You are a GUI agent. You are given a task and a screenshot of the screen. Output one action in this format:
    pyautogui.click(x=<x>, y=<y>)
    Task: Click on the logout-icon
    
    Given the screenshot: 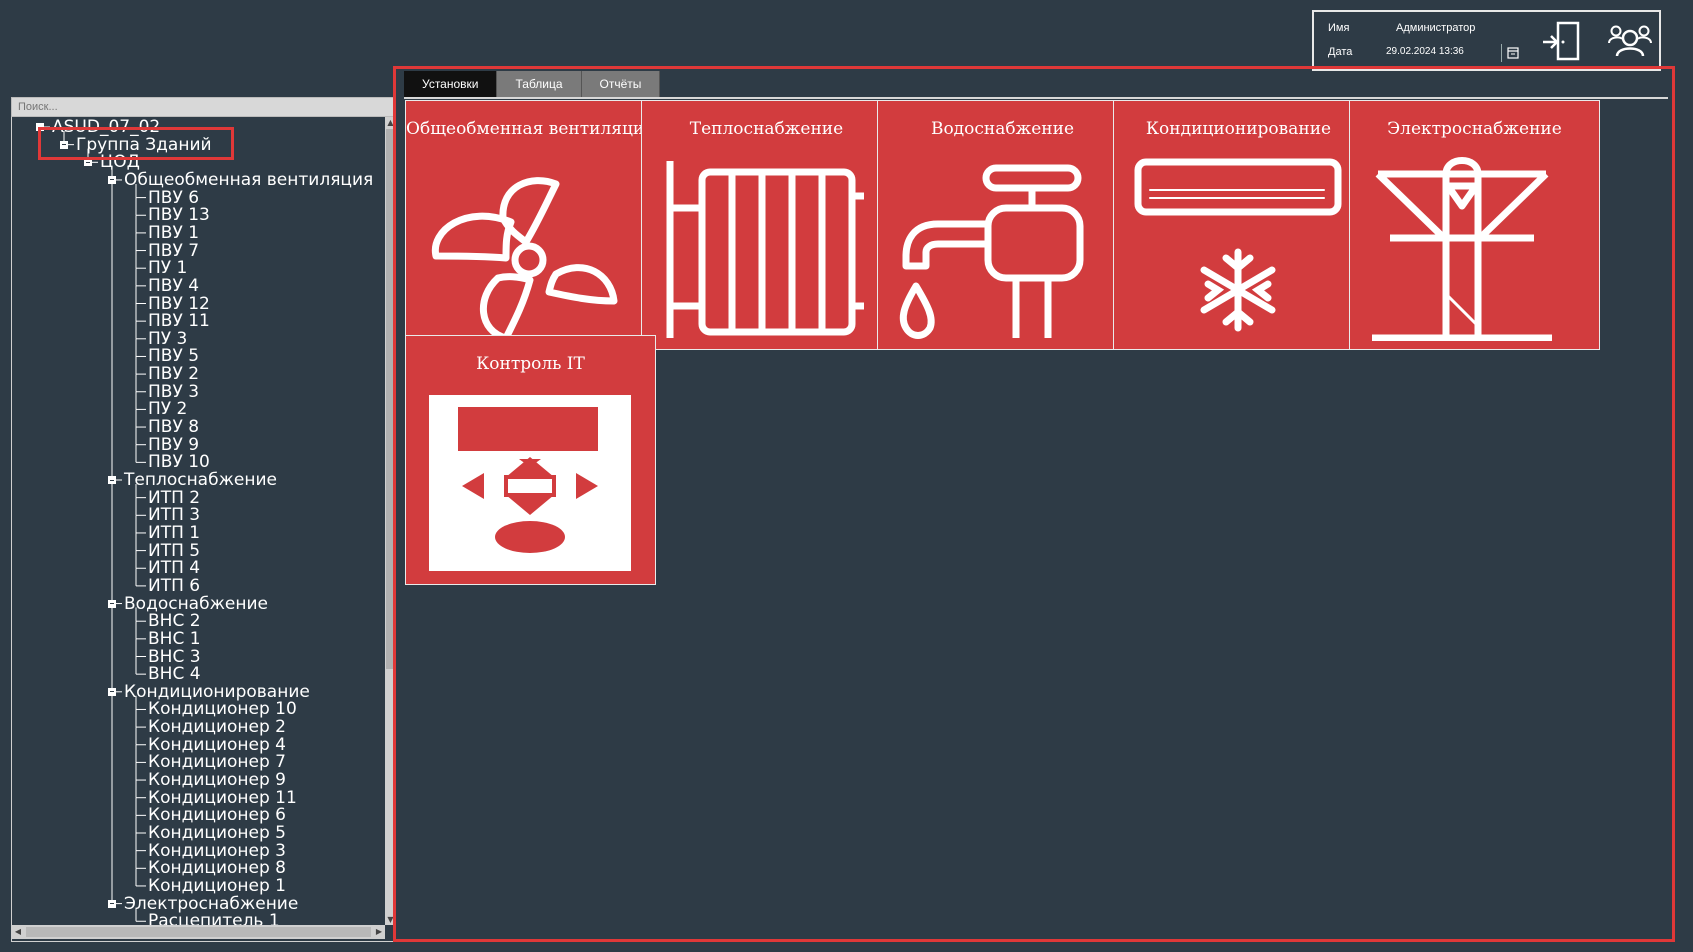 What is the action you would take?
    pyautogui.click(x=1562, y=42)
    